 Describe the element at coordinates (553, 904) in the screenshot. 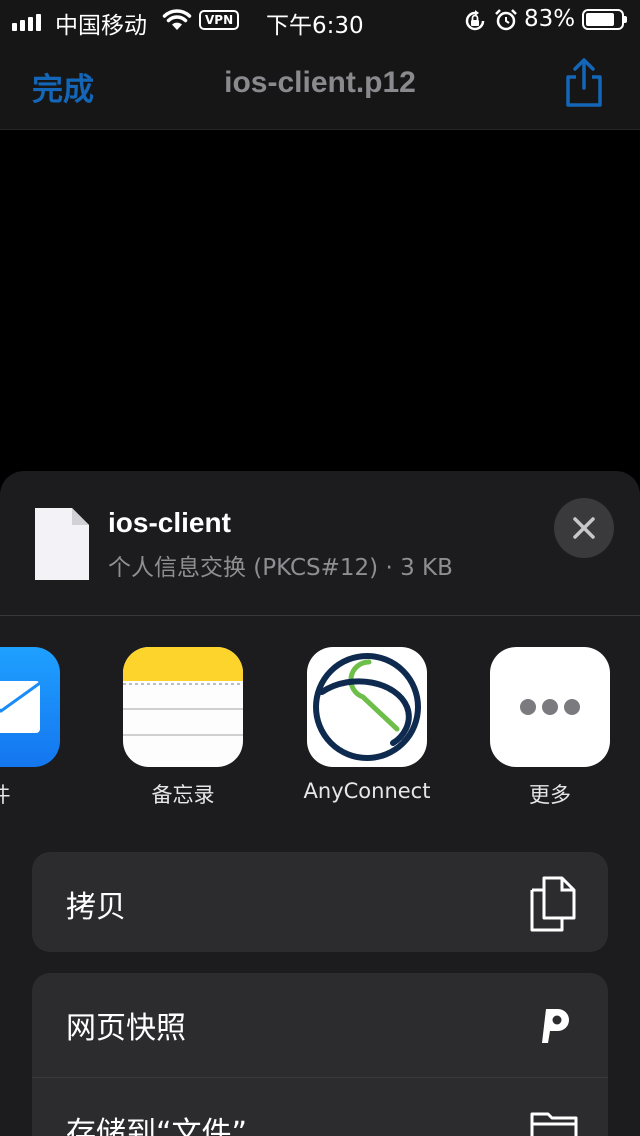

I see `copy-icon` at that location.